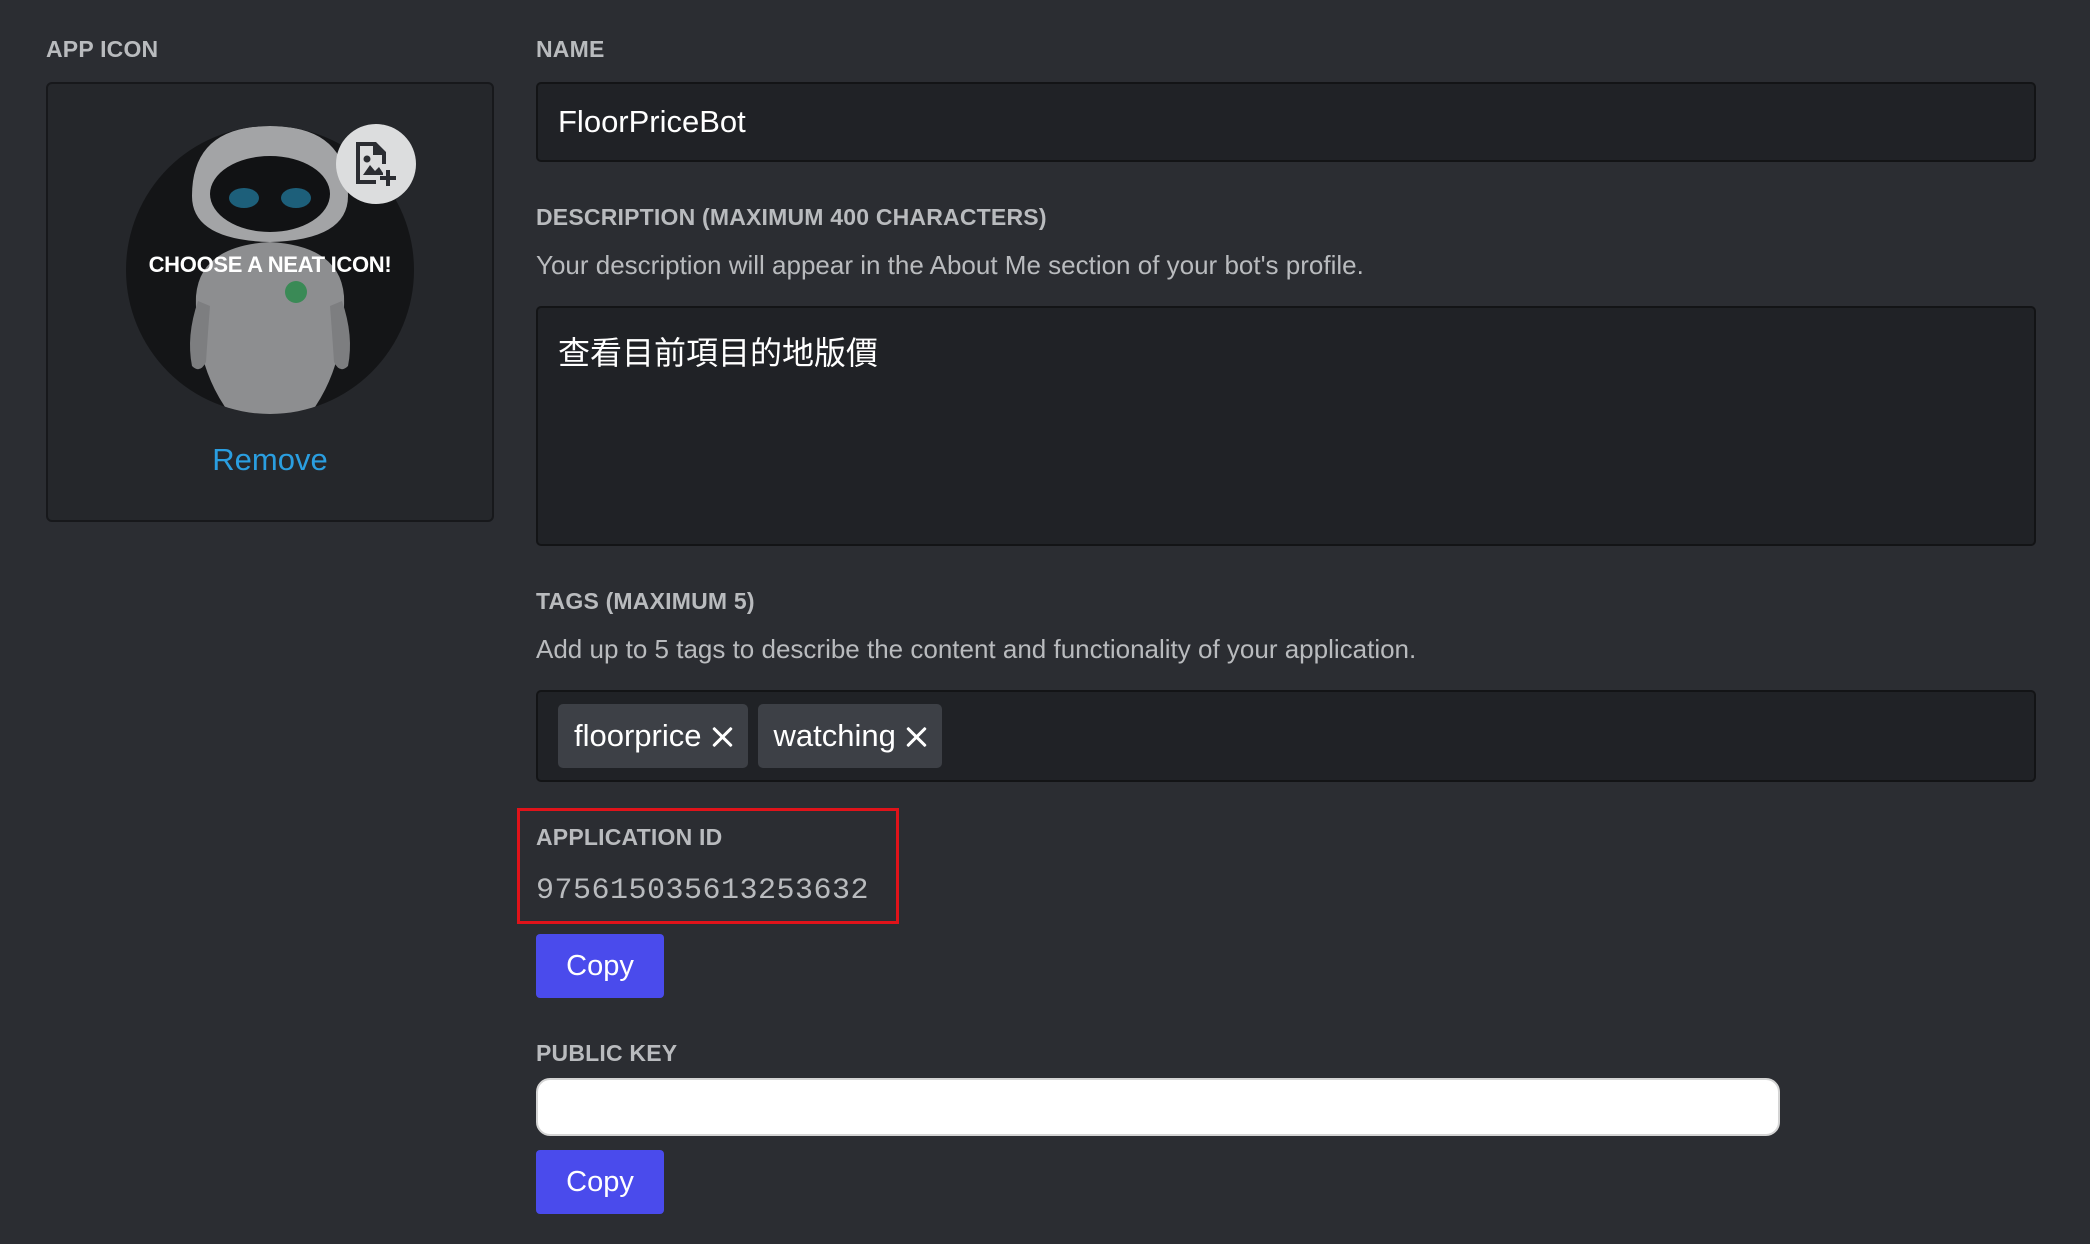  Describe the element at coordinates (570, 49) in the screenshot. I see `name-label: NAME` at that location.